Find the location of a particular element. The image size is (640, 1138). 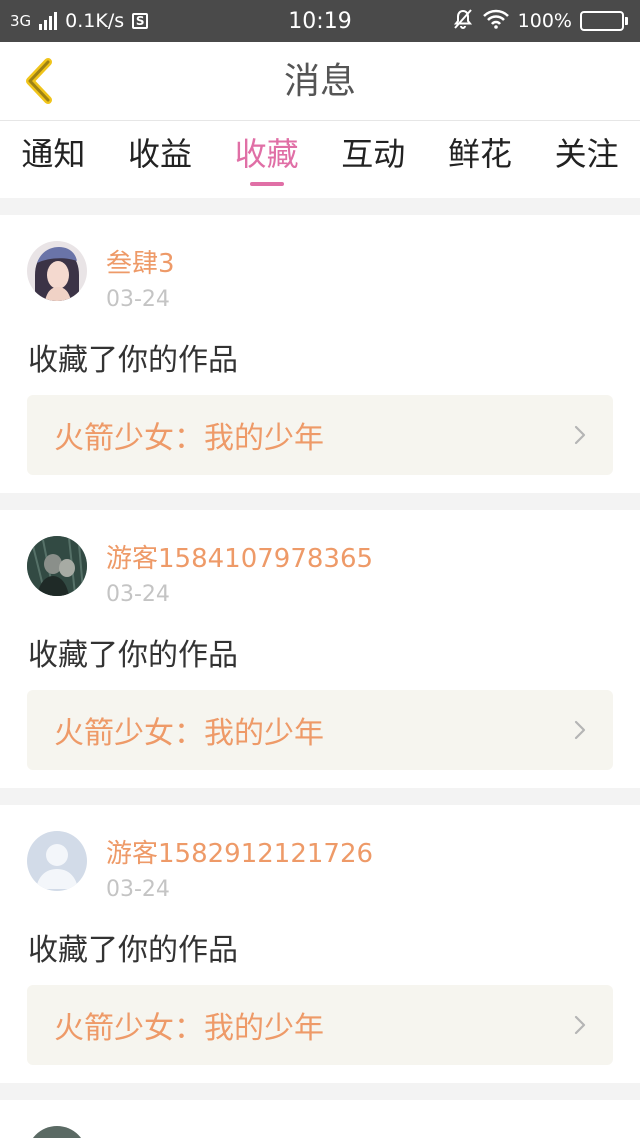

status-left: 3G 0.1K/s S is located at coordinates (79, 21).